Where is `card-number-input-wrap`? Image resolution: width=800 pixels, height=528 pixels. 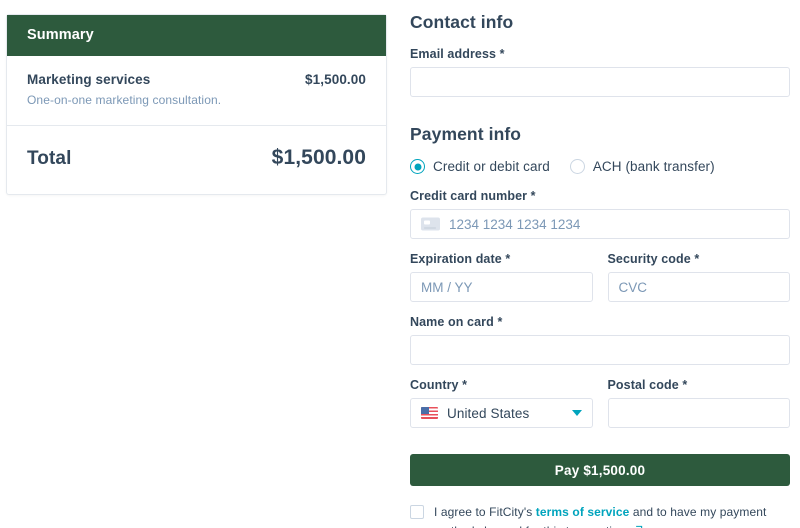
card-number-input-wrap is located at coordinates (600, 224).